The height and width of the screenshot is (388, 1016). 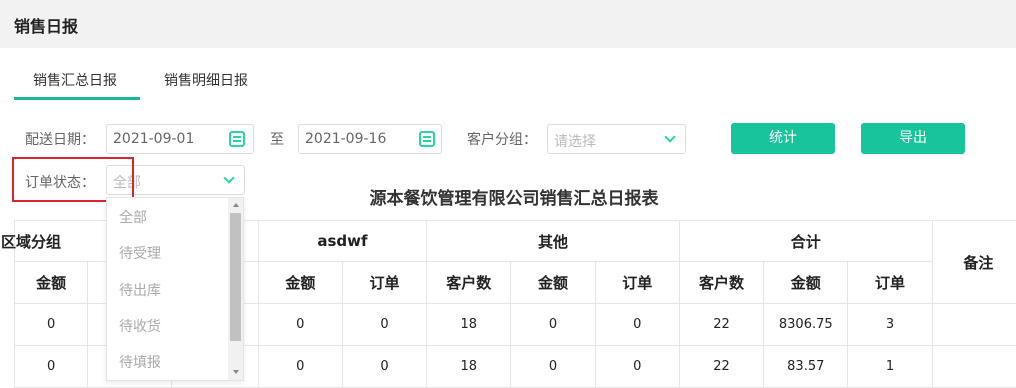 What do you see at coordinates (553, 241) in the screenshot?
I see `other-group-header: 其他` at bounding box center [553, 241].